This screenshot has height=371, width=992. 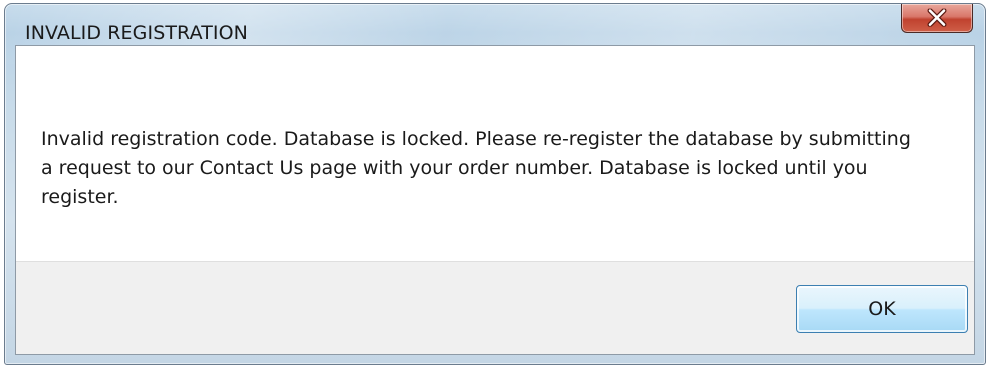 I want to click on close-icon, so click(x=937, y=17).